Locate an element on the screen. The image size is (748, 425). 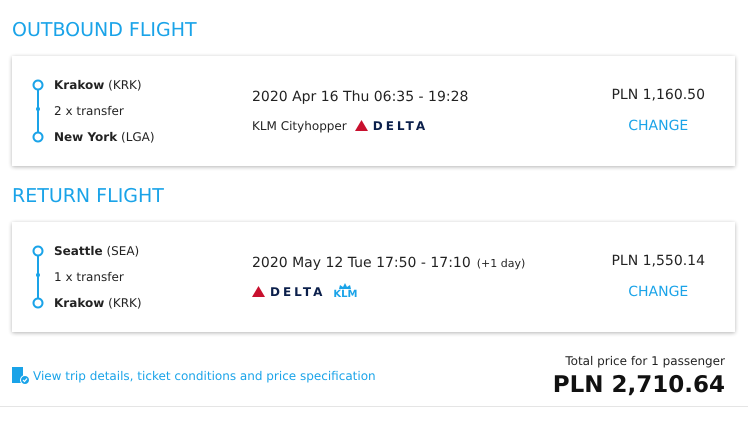
origin-airport: Krakow (KRK) is located at coordinates (98, 85).